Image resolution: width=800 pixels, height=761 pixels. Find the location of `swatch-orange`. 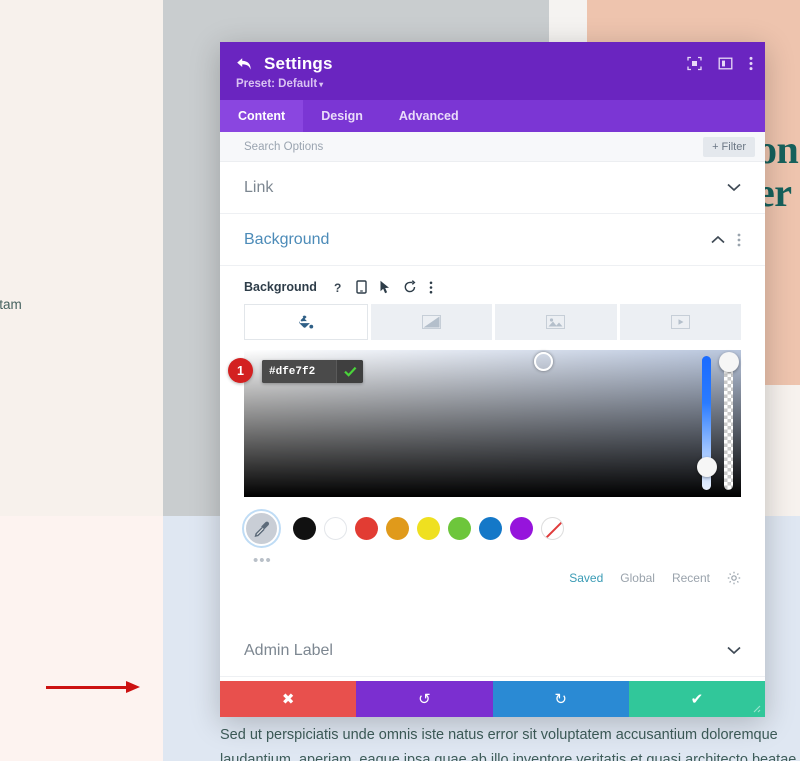

swatch-orange is located at coordinates (397, 528).